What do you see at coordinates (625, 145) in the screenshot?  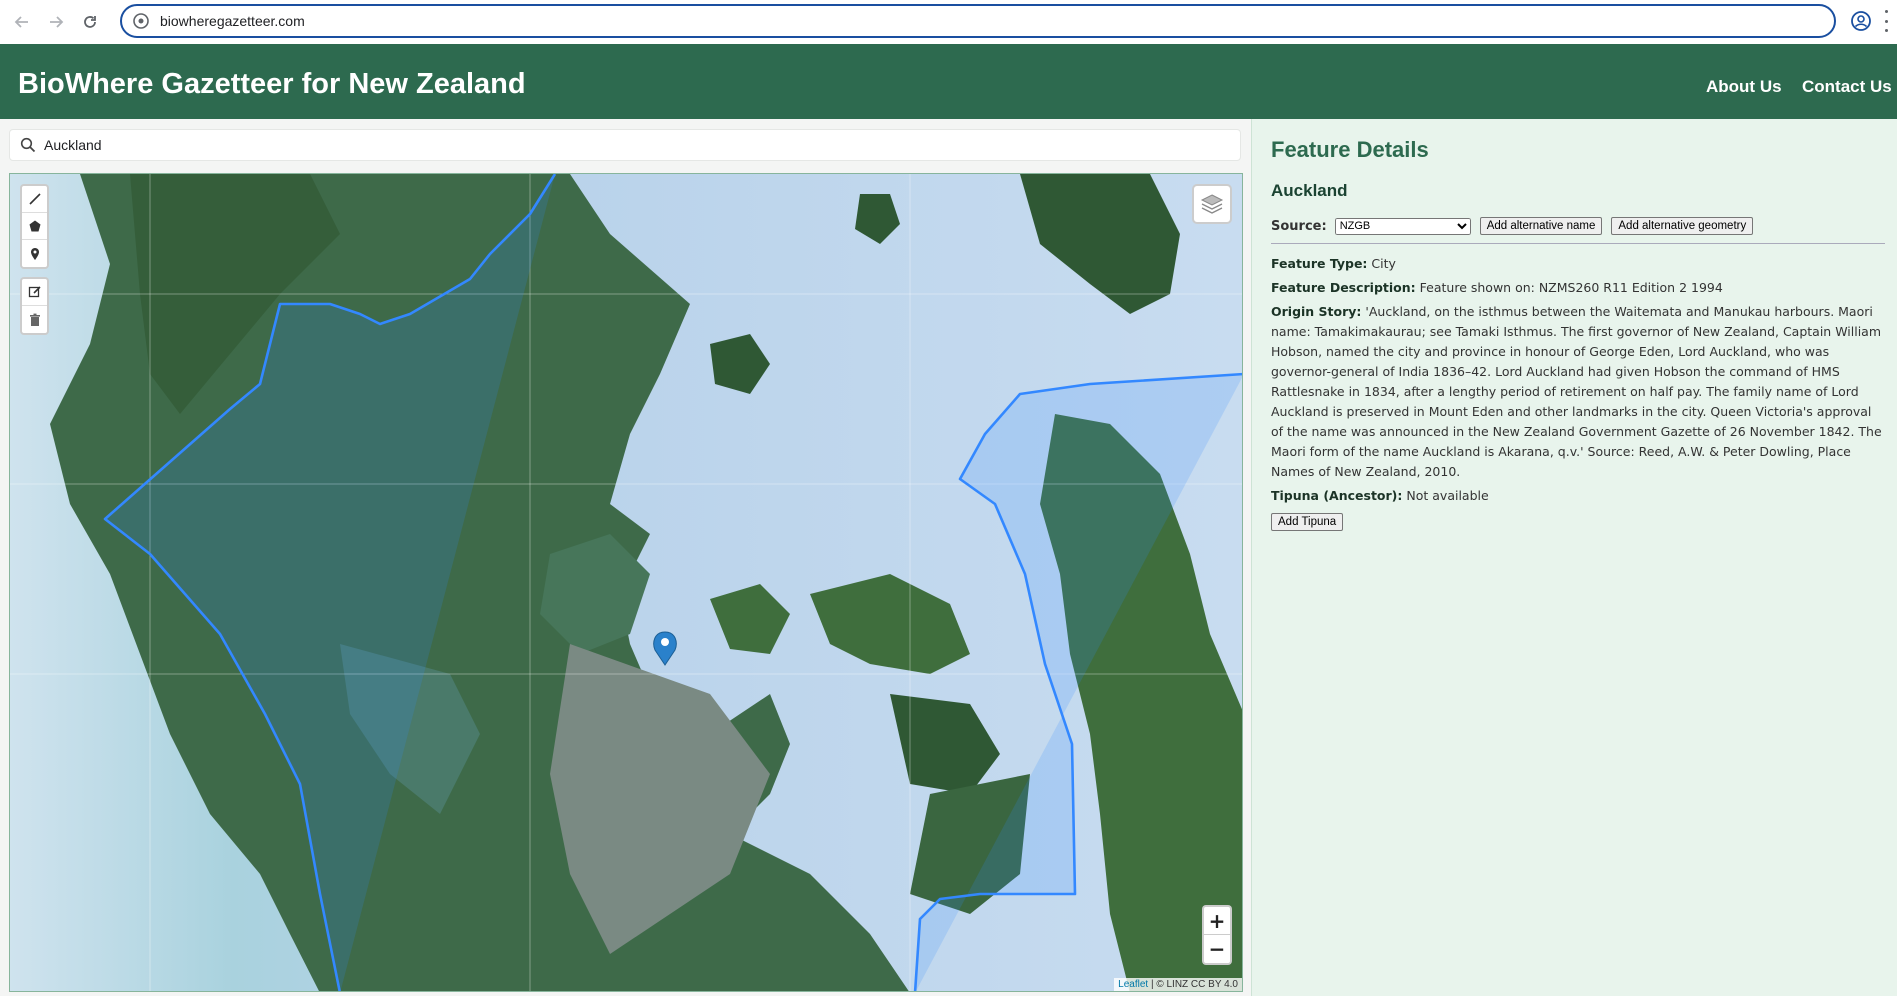 I see `search-input: Auckland` at bounding box center [625, 145].